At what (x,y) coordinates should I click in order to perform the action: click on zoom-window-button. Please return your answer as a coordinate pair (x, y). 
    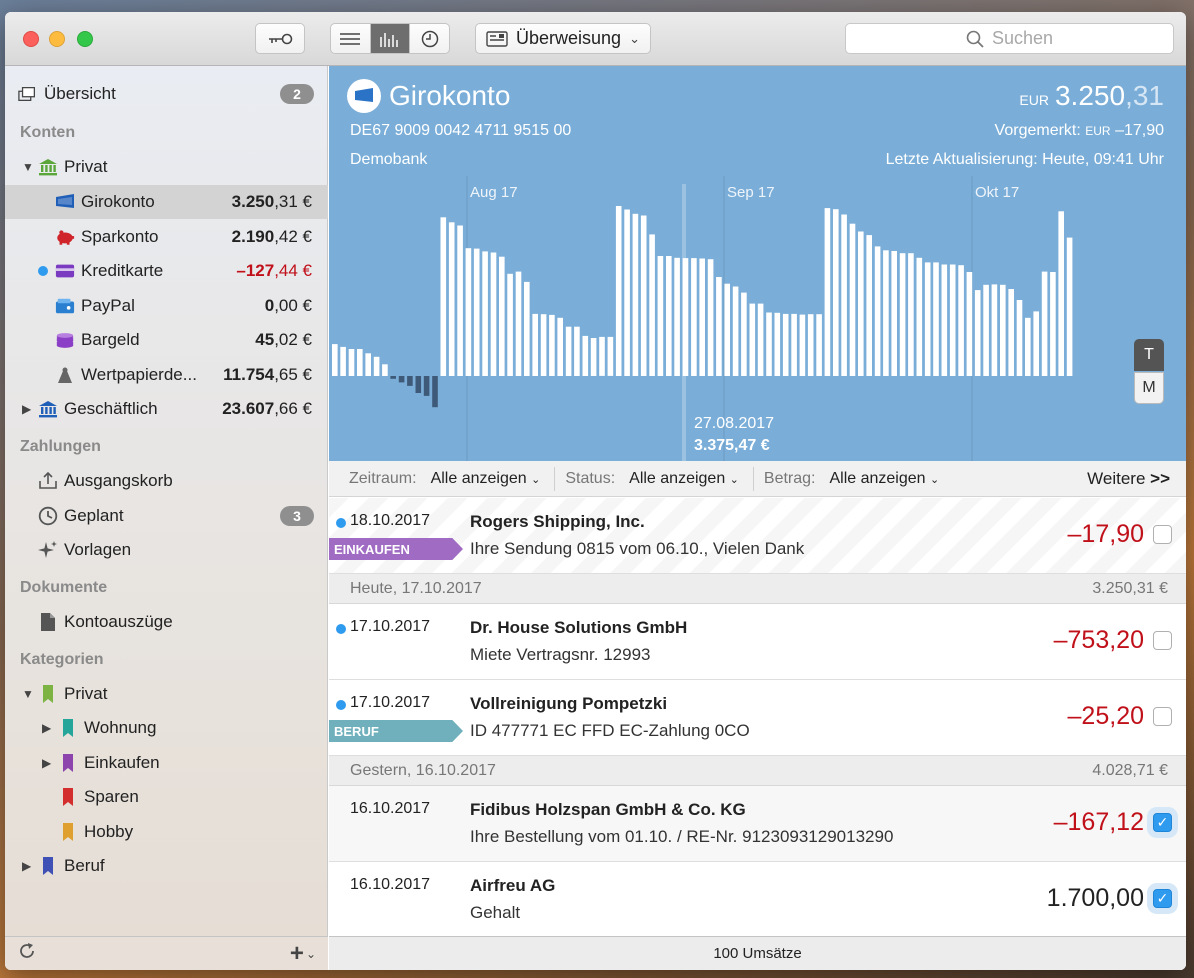
    Looking at the image, I should click on (85, 39).